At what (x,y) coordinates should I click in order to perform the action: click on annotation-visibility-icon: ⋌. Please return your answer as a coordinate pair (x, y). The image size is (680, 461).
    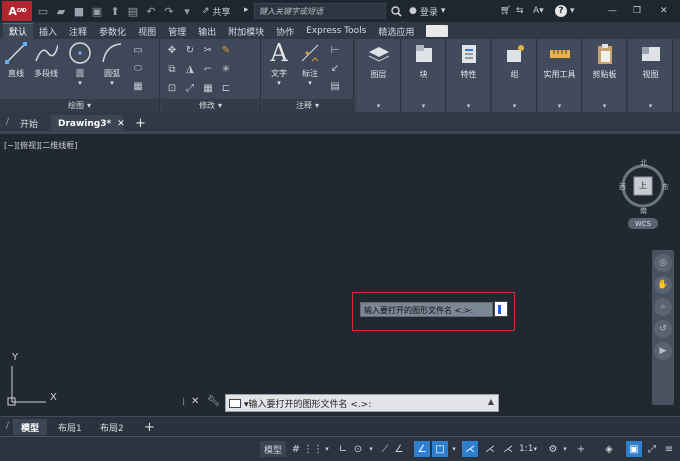
    Looking at the image, I should click on (470, 449).